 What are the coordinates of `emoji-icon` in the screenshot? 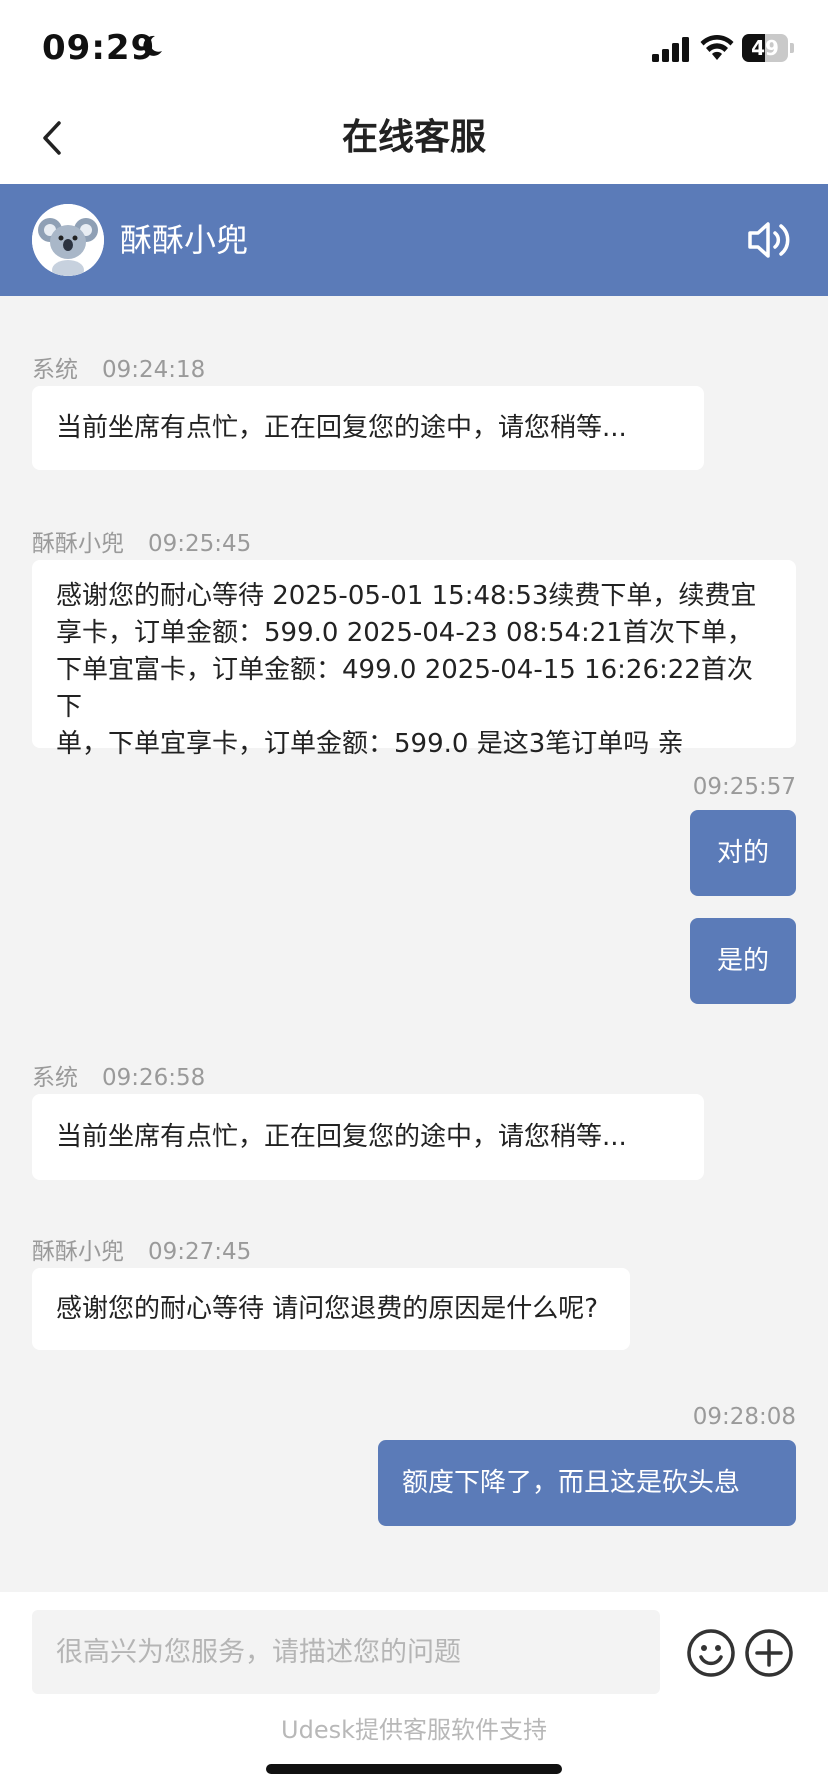 It's located at (711, 1653).